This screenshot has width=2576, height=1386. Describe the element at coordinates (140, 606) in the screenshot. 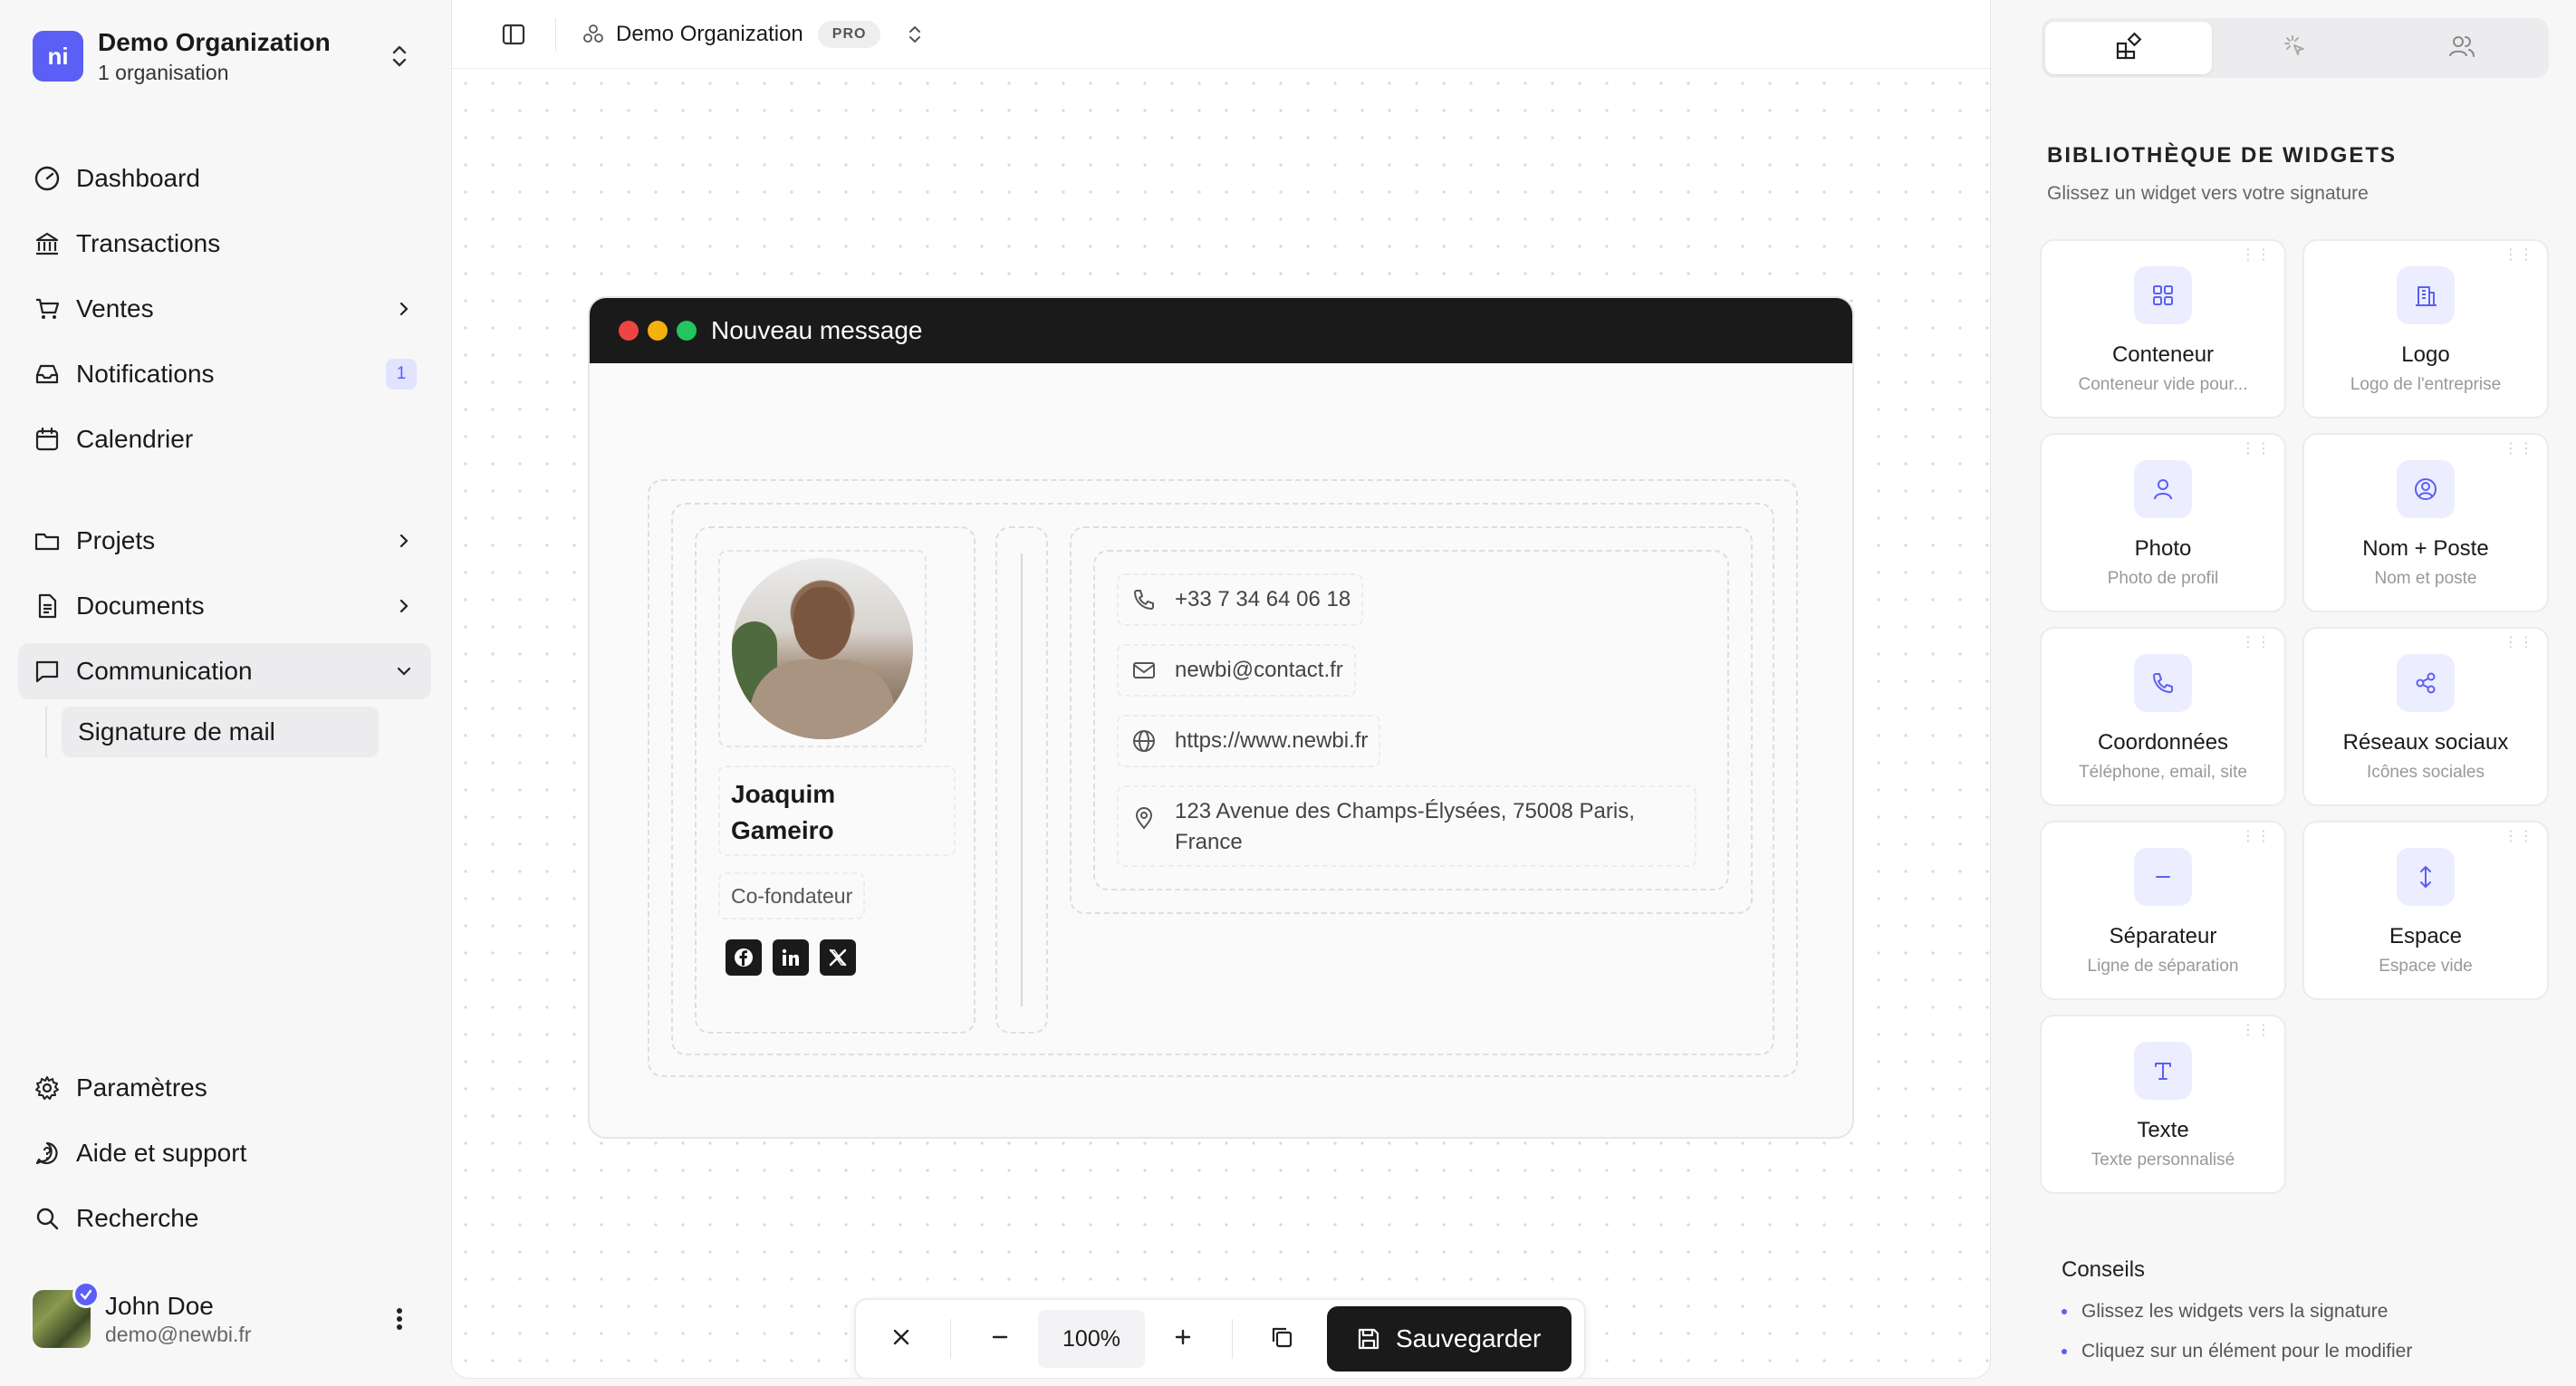

I see `sidebar-item-label: Documents` at that location.